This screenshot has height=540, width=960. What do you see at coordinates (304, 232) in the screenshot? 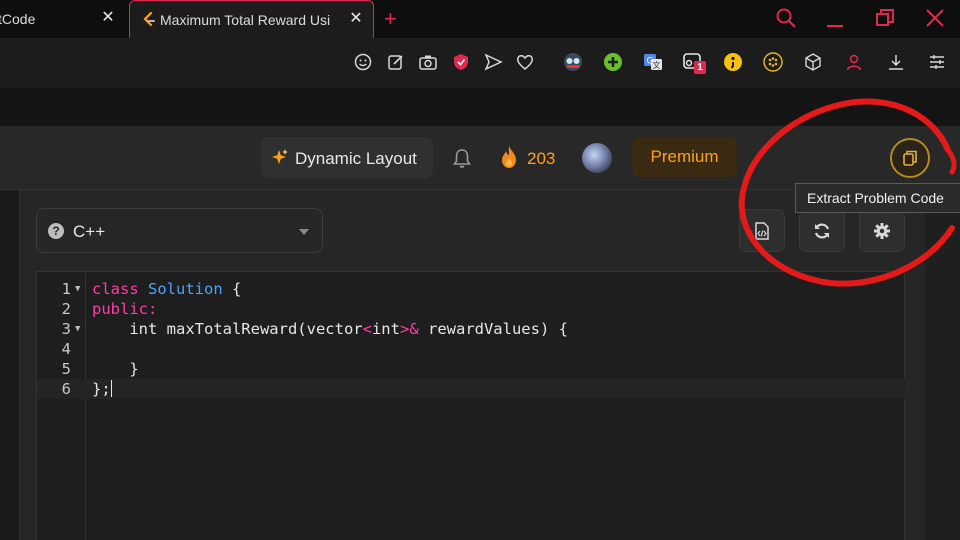
I see `chevron-down-icon` at bounding box center [304, 232].